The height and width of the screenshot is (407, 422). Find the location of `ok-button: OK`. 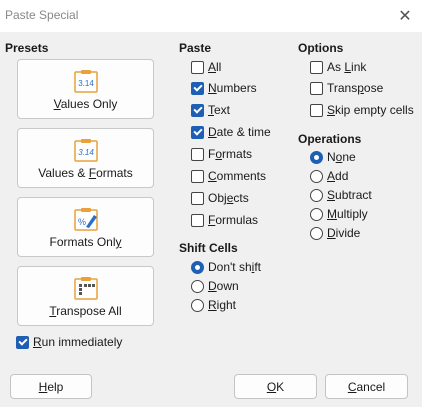

ok-button: OK is located at coordinates (275, 386).